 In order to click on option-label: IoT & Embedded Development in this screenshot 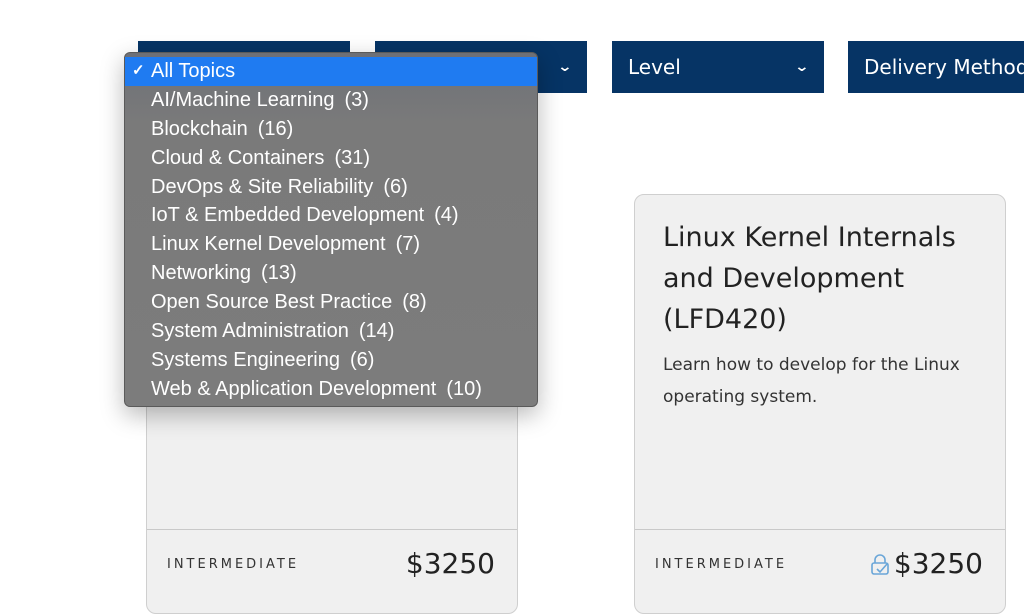, I will do `click(288, 215)`.